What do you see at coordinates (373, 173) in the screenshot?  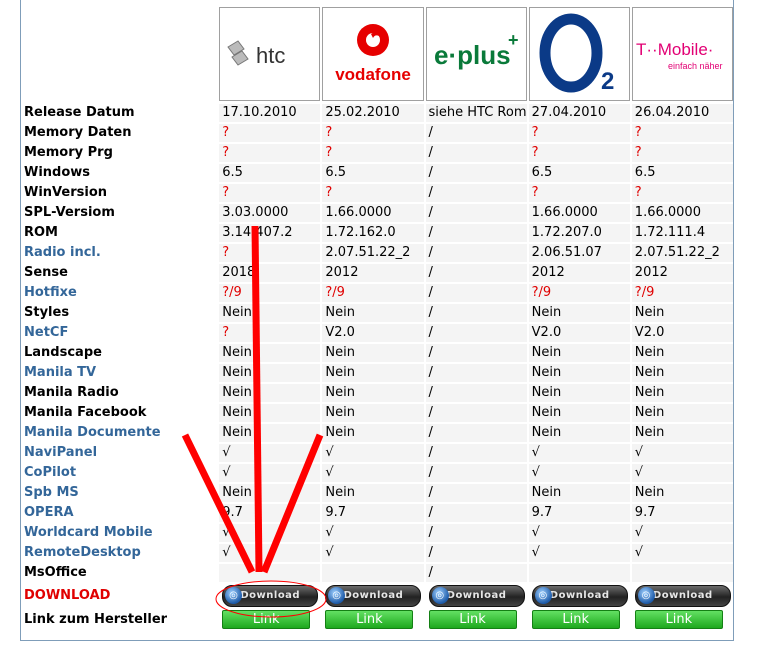 I see `table-cell: 6.5` at bounding box center [373, 173].